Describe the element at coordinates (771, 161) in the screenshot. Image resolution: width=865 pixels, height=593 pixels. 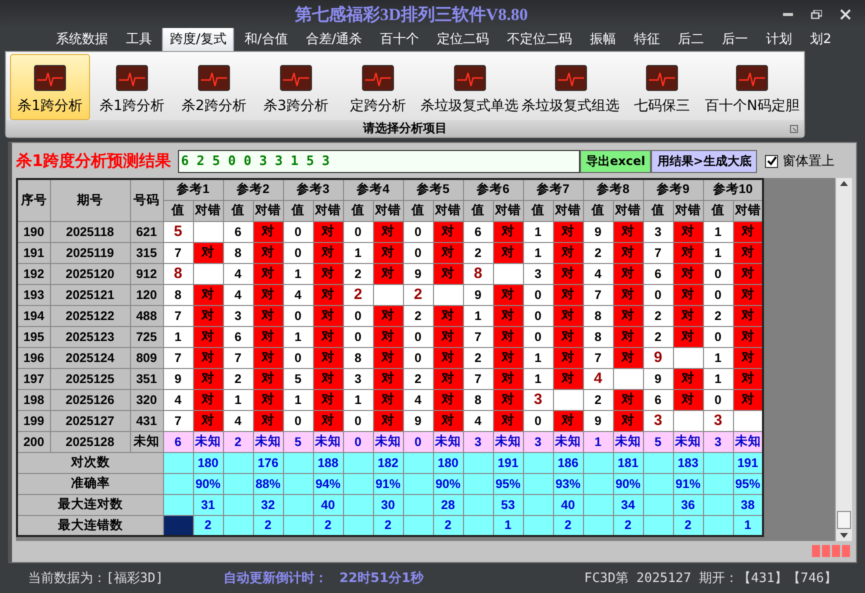
I see `checkbox` at that location.